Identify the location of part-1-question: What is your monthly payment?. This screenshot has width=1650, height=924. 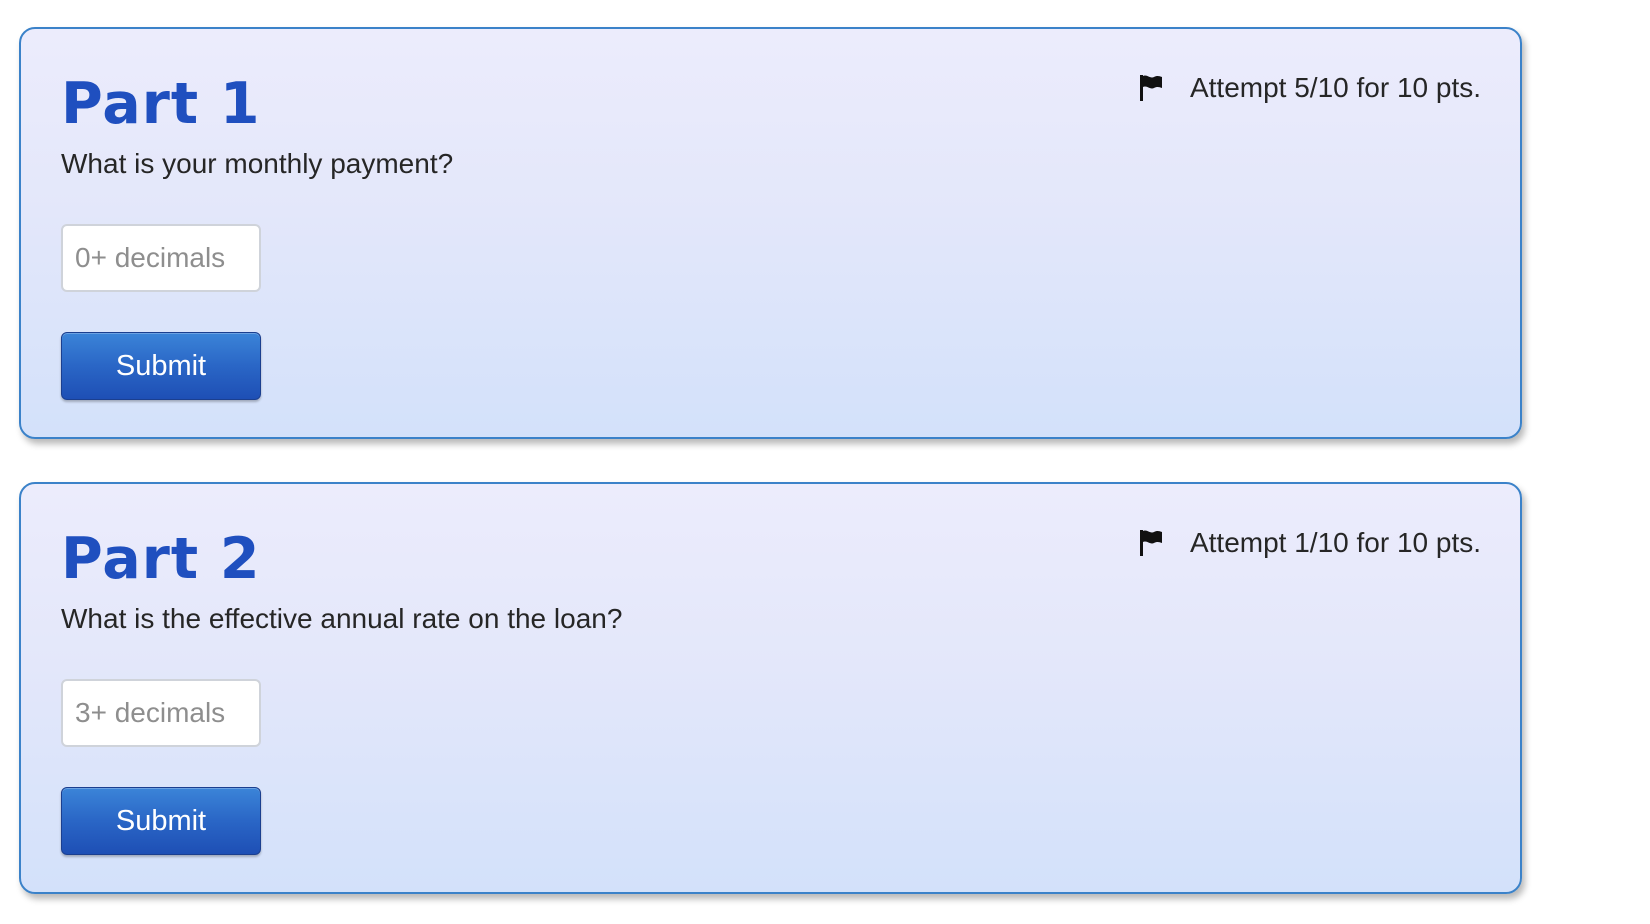
(257, 163).